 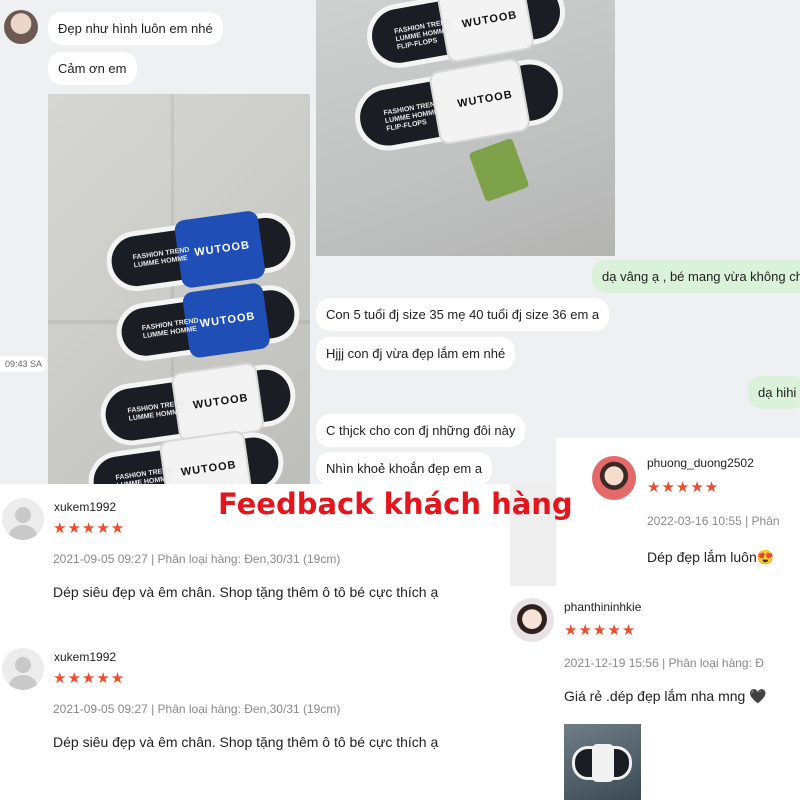 What do you see at coordinates (696, 276) in the screenshot?
I see `chat-message-outgoing: dạ vâng ạ , bé mang vừa không chị` at bounding box center [696, 276].